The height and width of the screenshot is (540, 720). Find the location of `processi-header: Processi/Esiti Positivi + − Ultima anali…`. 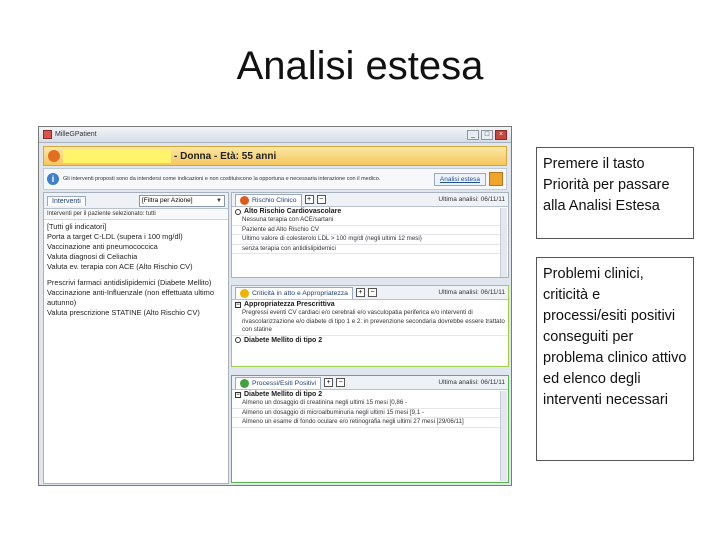

processi-header: Processi/Esiti Positivi + − Ultima anali… is located at coordinates (370, 383).